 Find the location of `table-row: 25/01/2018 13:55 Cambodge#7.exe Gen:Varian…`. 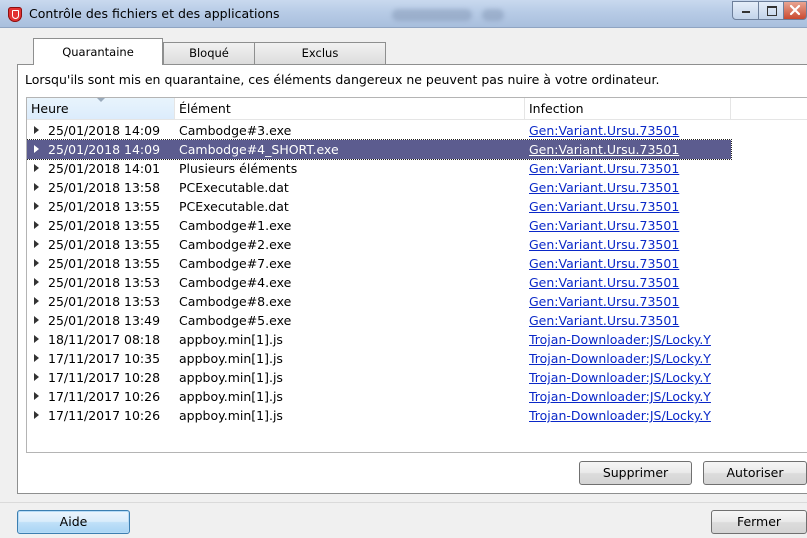

table-row: 25/01/2018 13:55 Cambodge#7.exe Gen:Varian… is located at coordinates (379, 263).